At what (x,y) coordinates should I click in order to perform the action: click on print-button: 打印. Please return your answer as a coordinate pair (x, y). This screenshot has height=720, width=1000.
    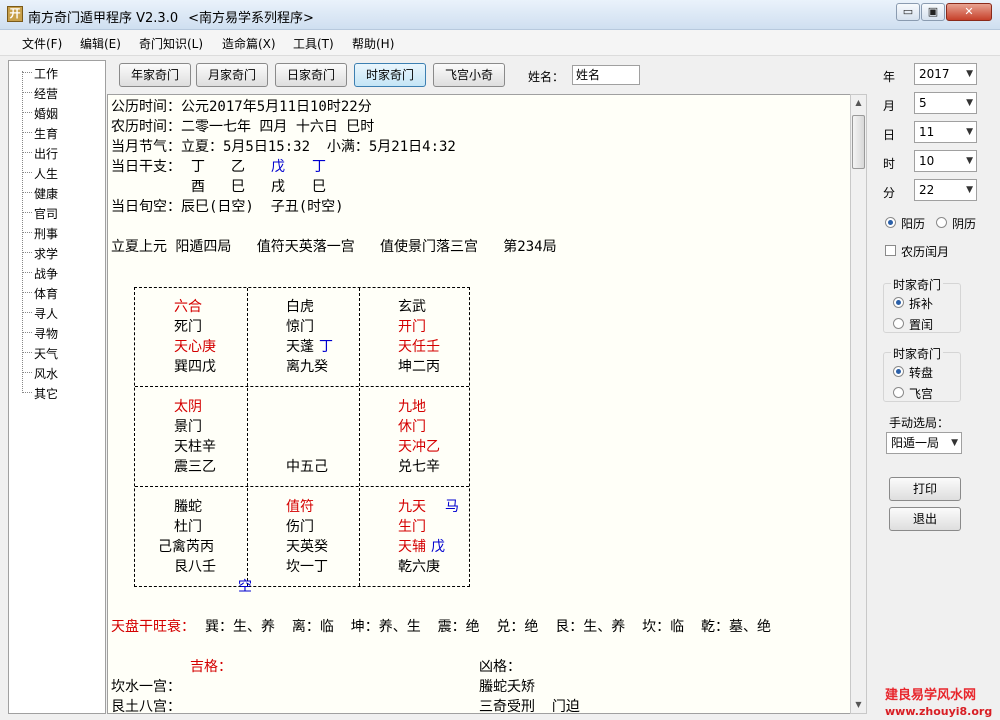
    Looking at the image, I should click on (925, 489).